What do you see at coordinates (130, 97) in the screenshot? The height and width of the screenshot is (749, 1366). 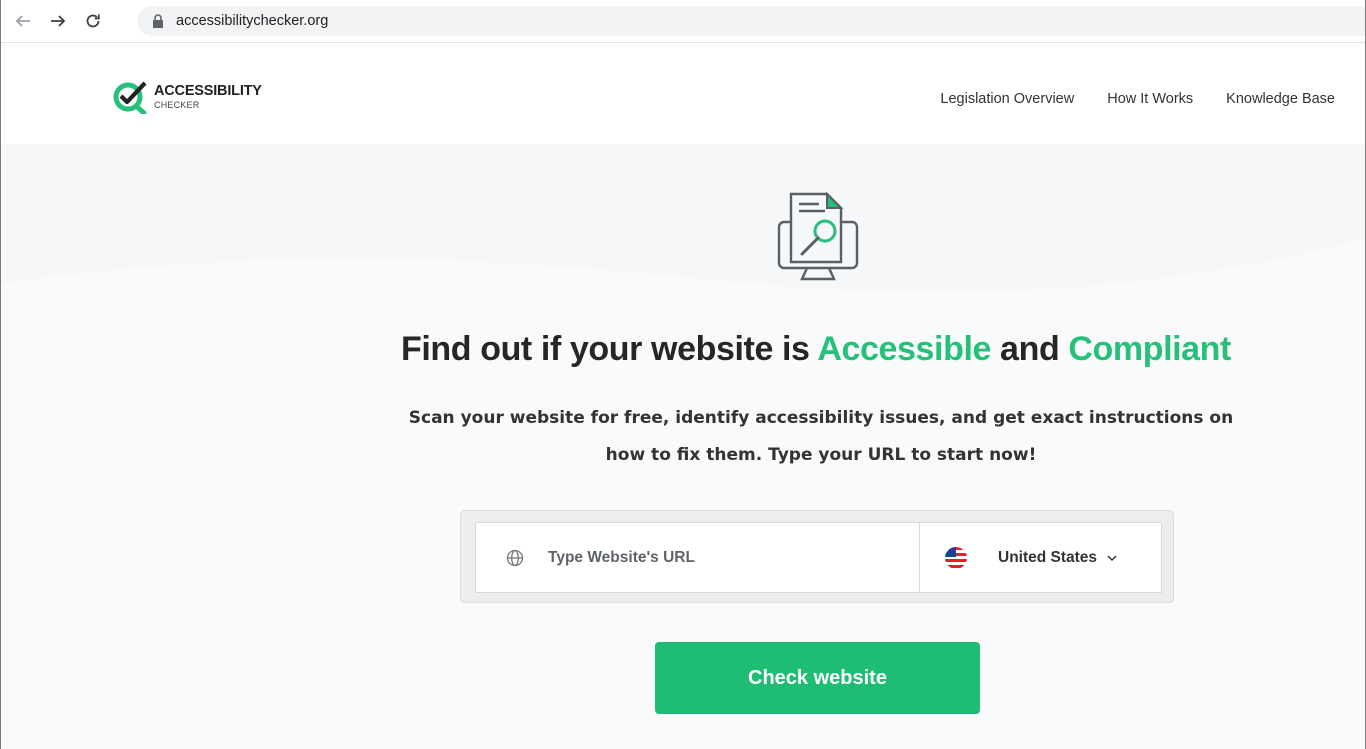 I see `checkmark-logo-icon` at bounding box center [130, 97].